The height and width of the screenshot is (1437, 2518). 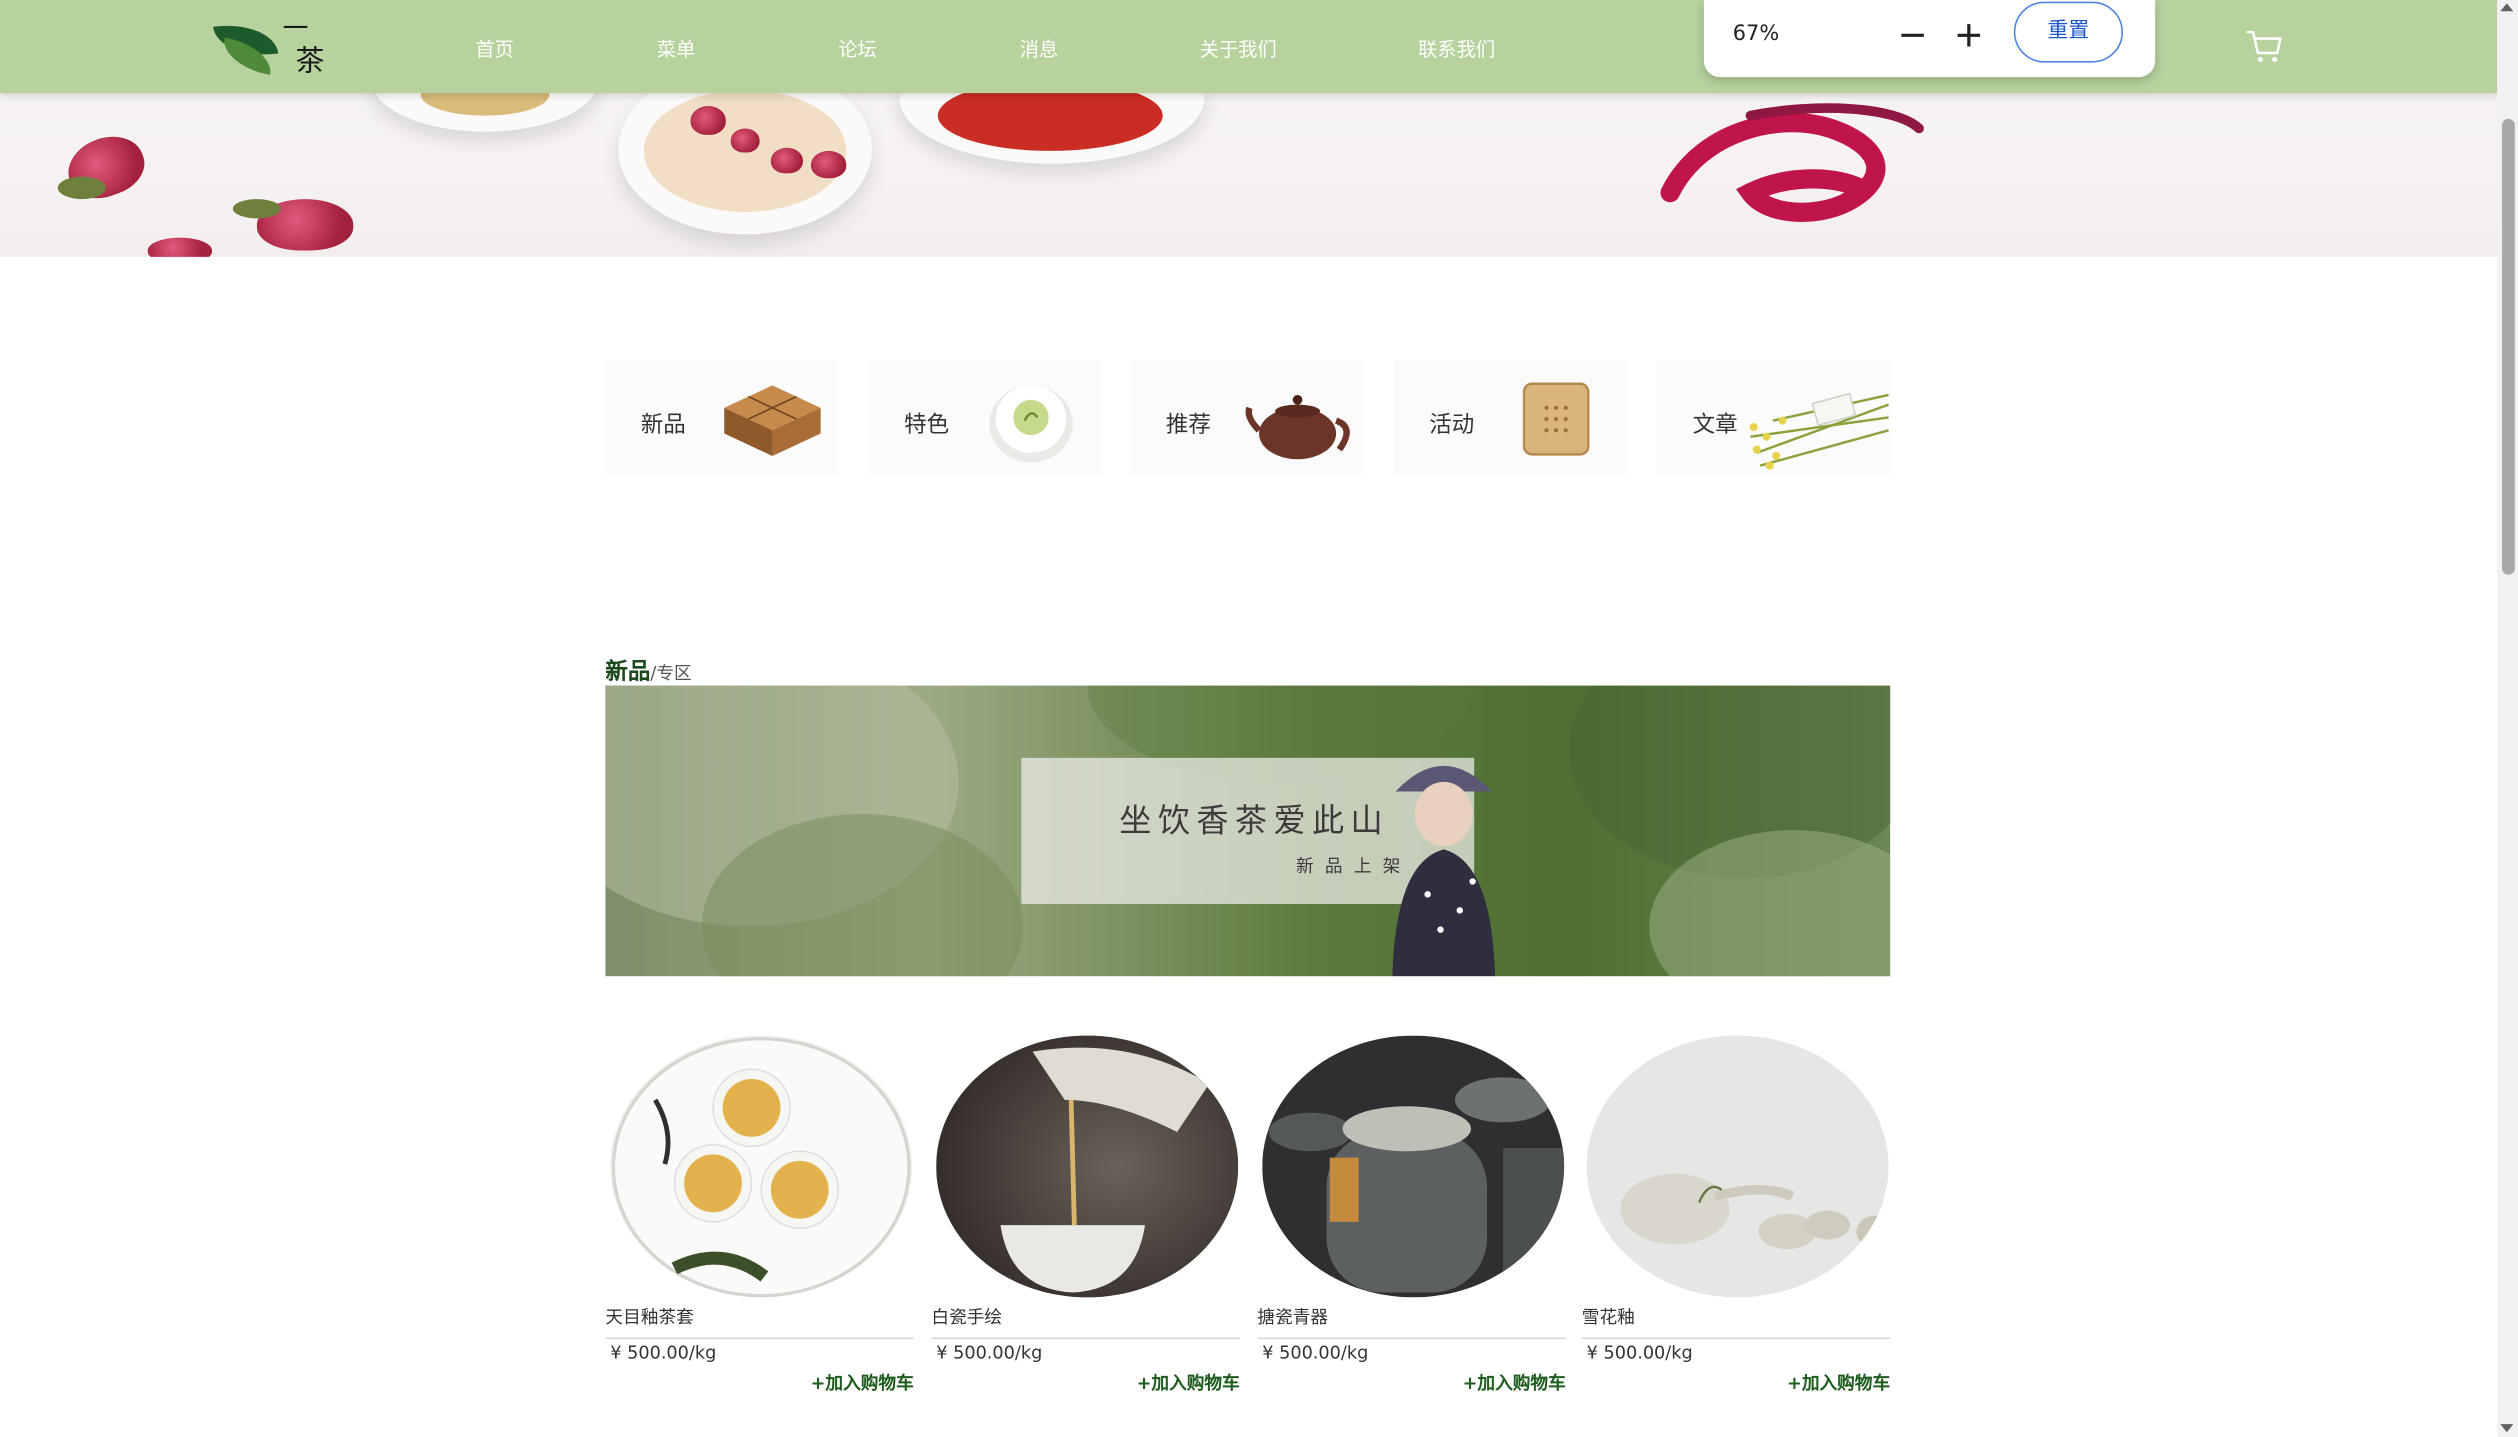 I want to click on logo-text: 茶, so click(x=310, y=61).